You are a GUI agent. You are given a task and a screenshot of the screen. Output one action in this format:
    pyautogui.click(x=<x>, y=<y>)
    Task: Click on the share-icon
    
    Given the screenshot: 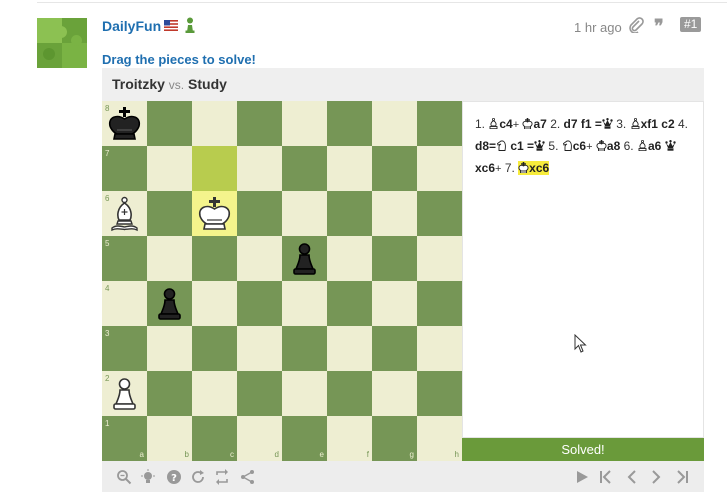 What is the action you would take?
    pyautogui.click(x=248, y=477)
    